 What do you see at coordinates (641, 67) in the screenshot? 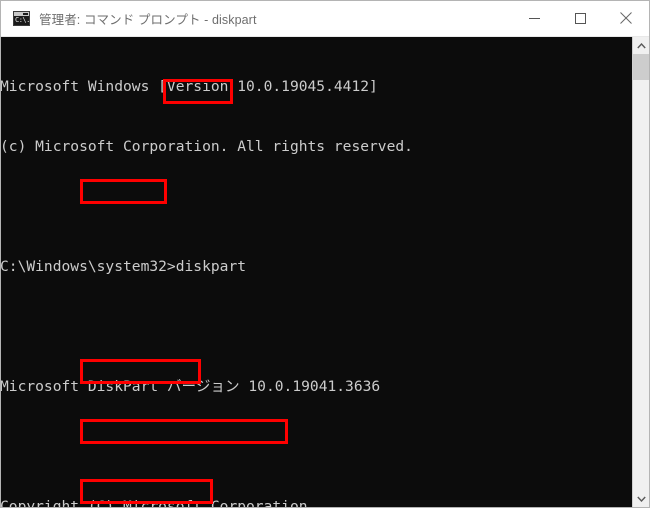
I see `scrollbar-thumb` at bounding box center [641, 67].